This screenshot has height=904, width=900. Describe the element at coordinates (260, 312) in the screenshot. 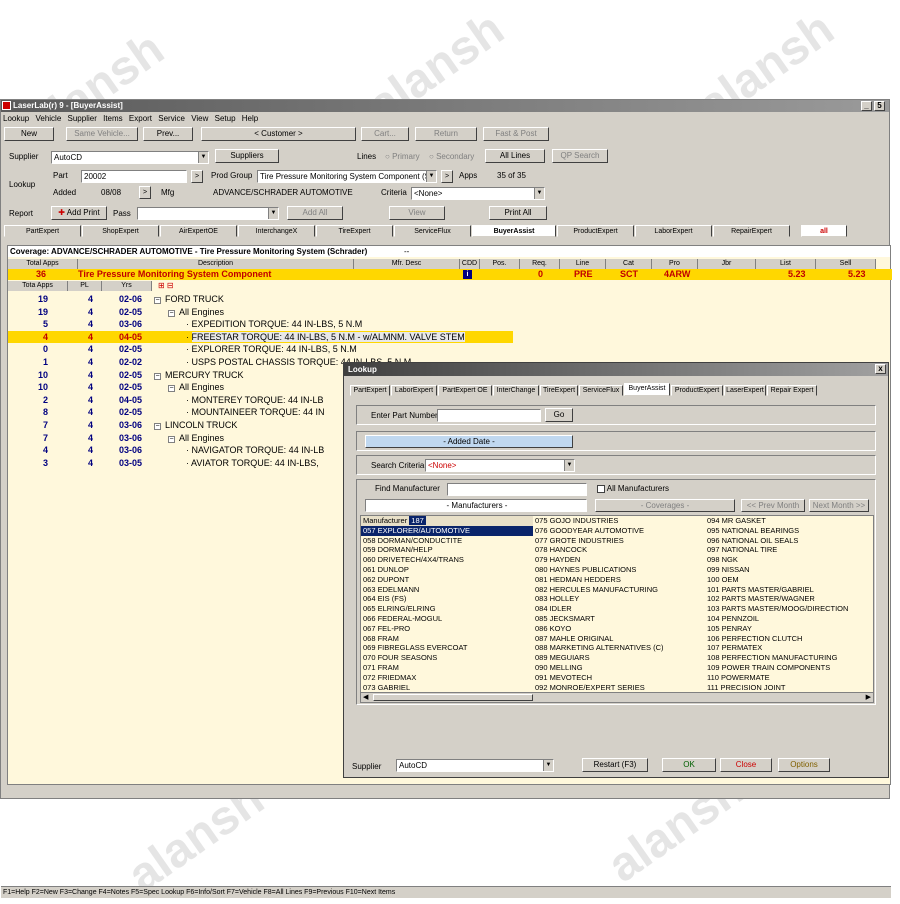

I see `table-row: 19 4 02-05 − All Engines` at that location.